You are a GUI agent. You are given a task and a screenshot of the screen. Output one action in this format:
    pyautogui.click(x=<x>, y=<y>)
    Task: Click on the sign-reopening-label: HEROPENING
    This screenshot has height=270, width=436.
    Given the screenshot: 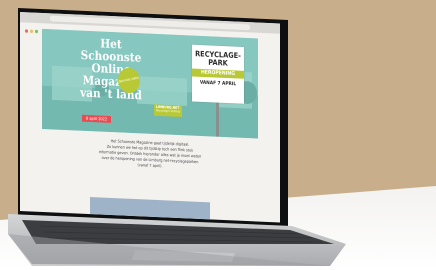 What is the action you would take?
    pyautogui.click(x=218, y=73)
    